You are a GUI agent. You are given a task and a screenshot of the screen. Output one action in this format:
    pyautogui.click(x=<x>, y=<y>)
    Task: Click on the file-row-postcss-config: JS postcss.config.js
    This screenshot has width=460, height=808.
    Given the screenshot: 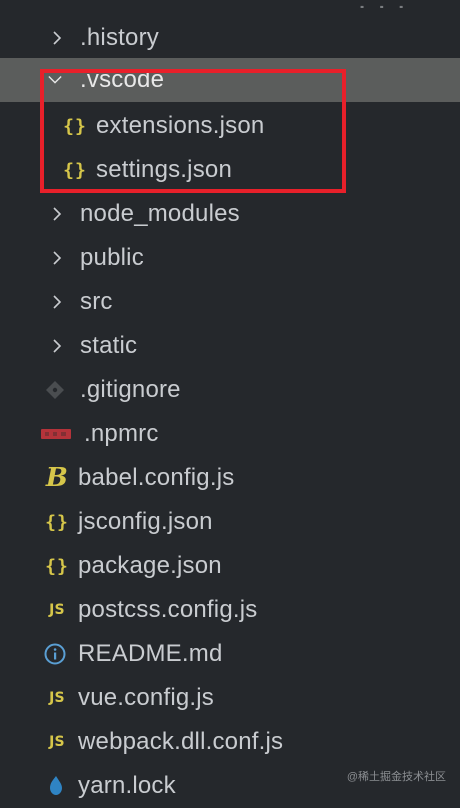 What is the action you would take?
    pyautogui.click(x=230, y=610)
    